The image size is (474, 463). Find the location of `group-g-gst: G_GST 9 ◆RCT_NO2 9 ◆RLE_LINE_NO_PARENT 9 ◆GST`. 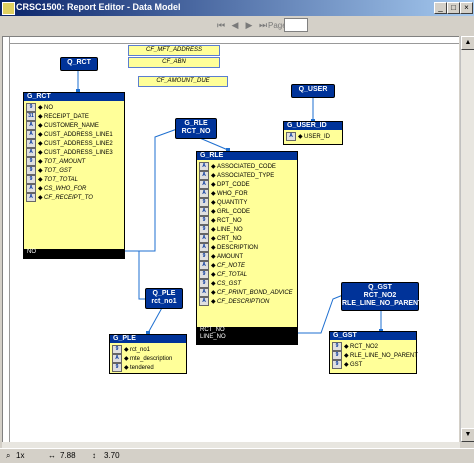

group-g-gst: G_GST 9 ◆RCT_NO2 9 ◆RLE_LINE_NO_PARENT 9 ◆GST is located at coordinates (373, 352).